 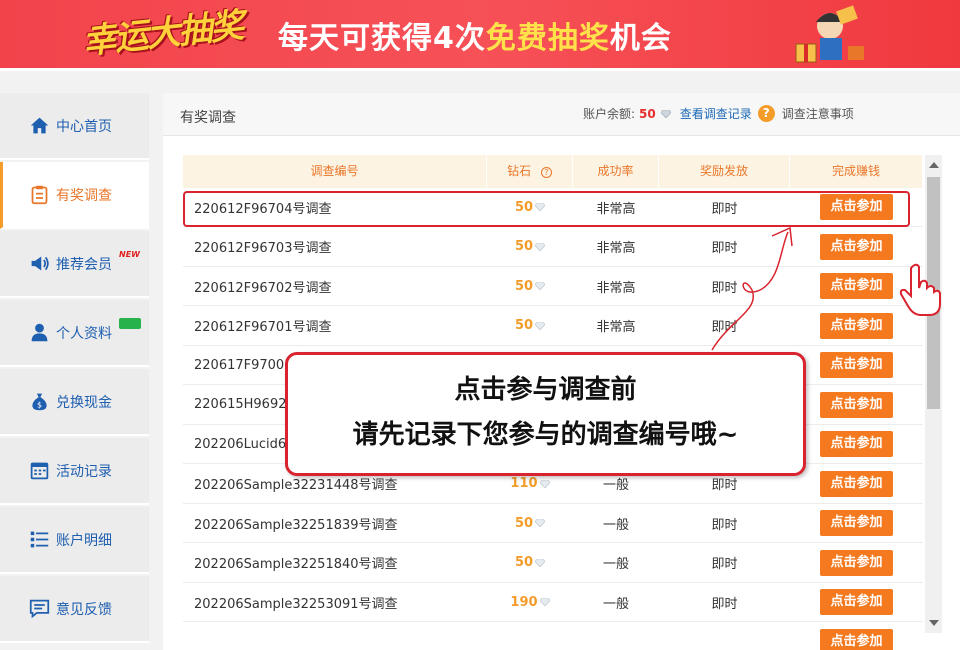 I want to click on megaphone-icon, so click(x=40, y=263).